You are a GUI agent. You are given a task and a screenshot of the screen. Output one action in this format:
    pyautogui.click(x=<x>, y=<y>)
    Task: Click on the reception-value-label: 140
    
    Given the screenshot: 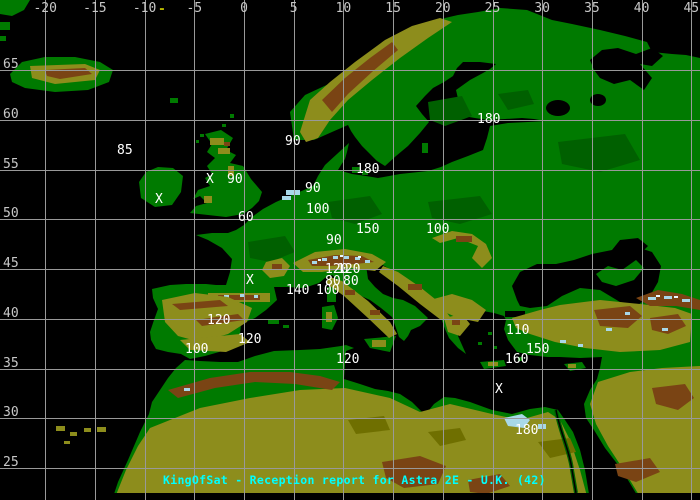 What is the action you would take?
    pyautogui.click(x=298, y=290)
    